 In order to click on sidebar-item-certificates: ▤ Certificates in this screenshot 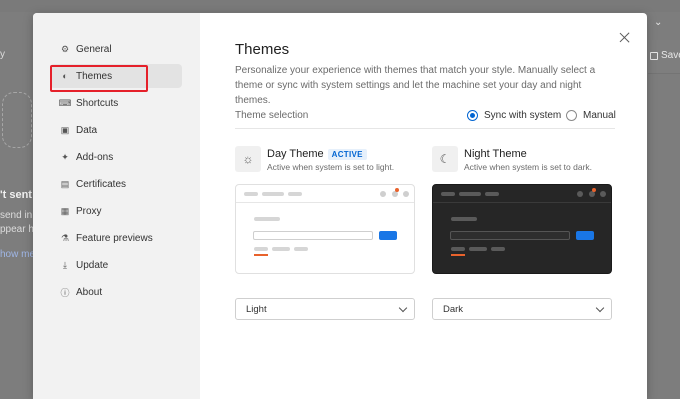, I will do `click(116, 184)`.